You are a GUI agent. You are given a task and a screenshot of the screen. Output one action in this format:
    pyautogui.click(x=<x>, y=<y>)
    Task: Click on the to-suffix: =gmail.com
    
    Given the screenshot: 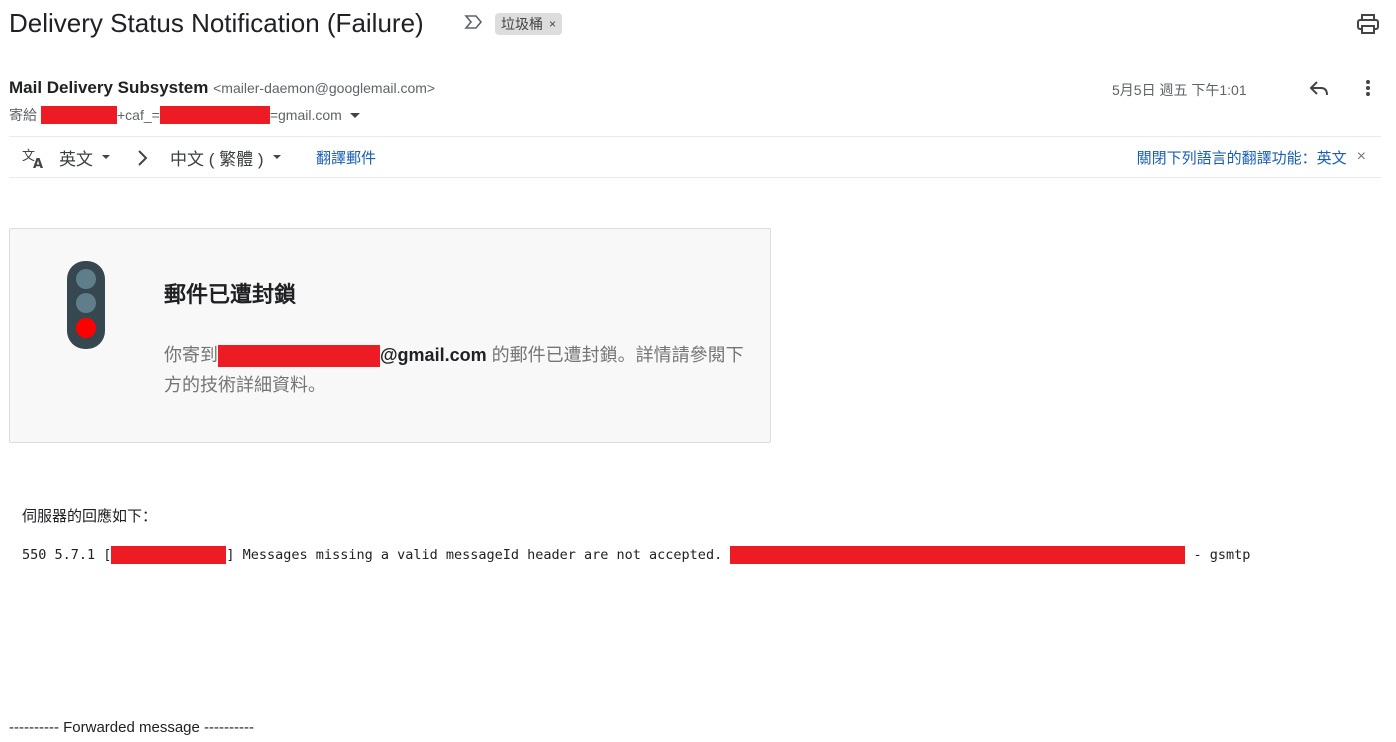 What is the action you would take?
    pyautogui.click(x=305, y=115)
    